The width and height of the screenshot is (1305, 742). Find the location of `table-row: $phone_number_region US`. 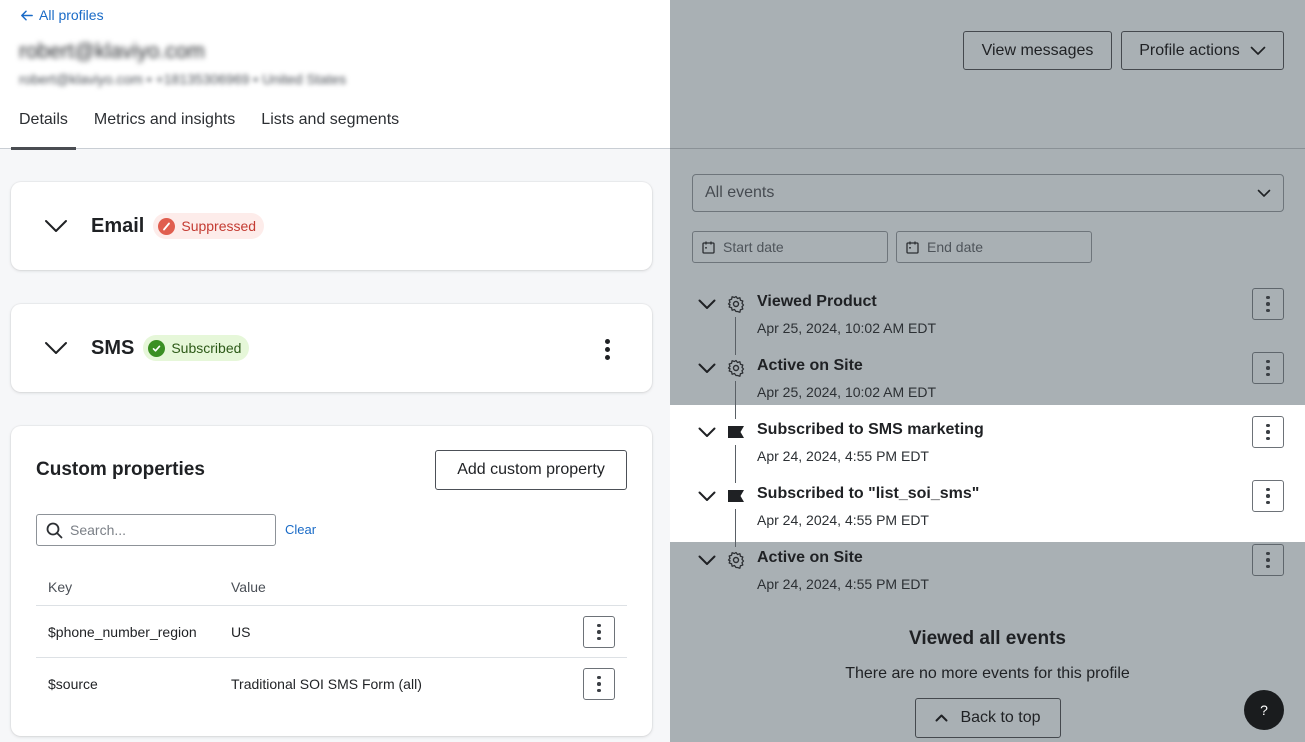

table-row: $phone_number_region US is located at coordinates (331, 632).